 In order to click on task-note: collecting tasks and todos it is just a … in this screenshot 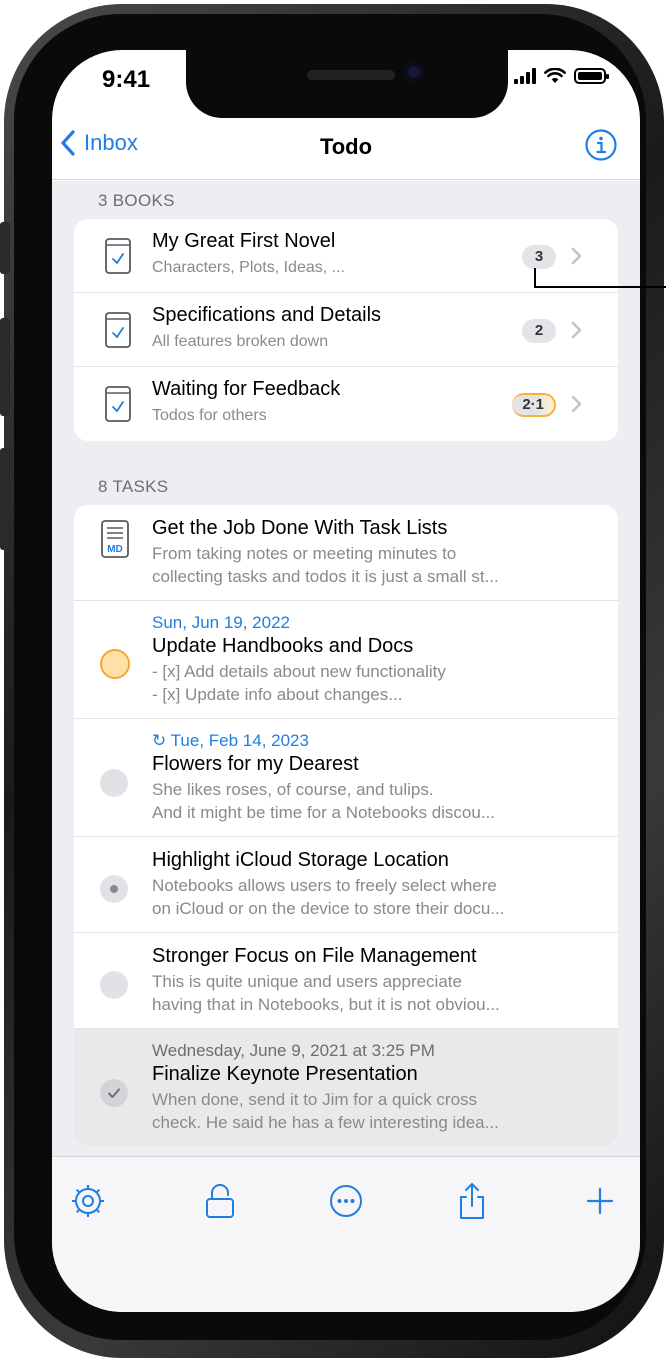, I will do `click(325, 576)`.